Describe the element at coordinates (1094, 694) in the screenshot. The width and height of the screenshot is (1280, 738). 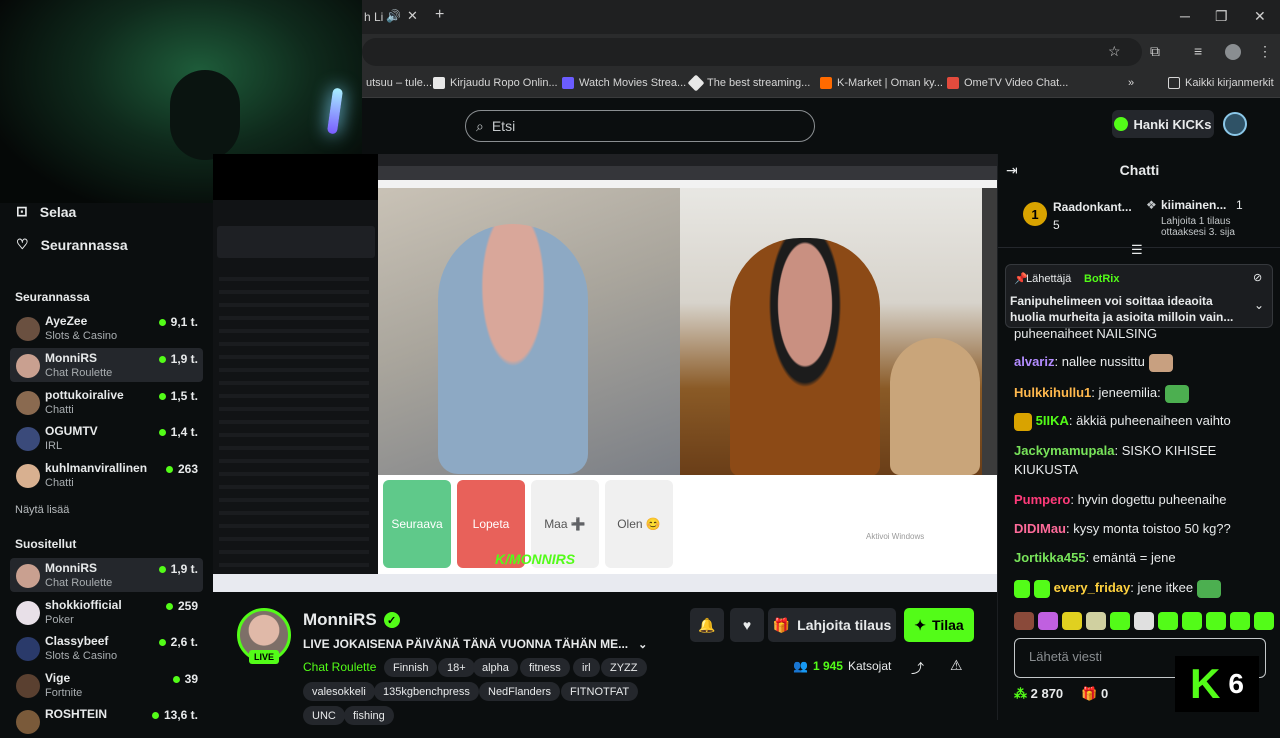
I see `gift-count: 🎁 0` at that location.